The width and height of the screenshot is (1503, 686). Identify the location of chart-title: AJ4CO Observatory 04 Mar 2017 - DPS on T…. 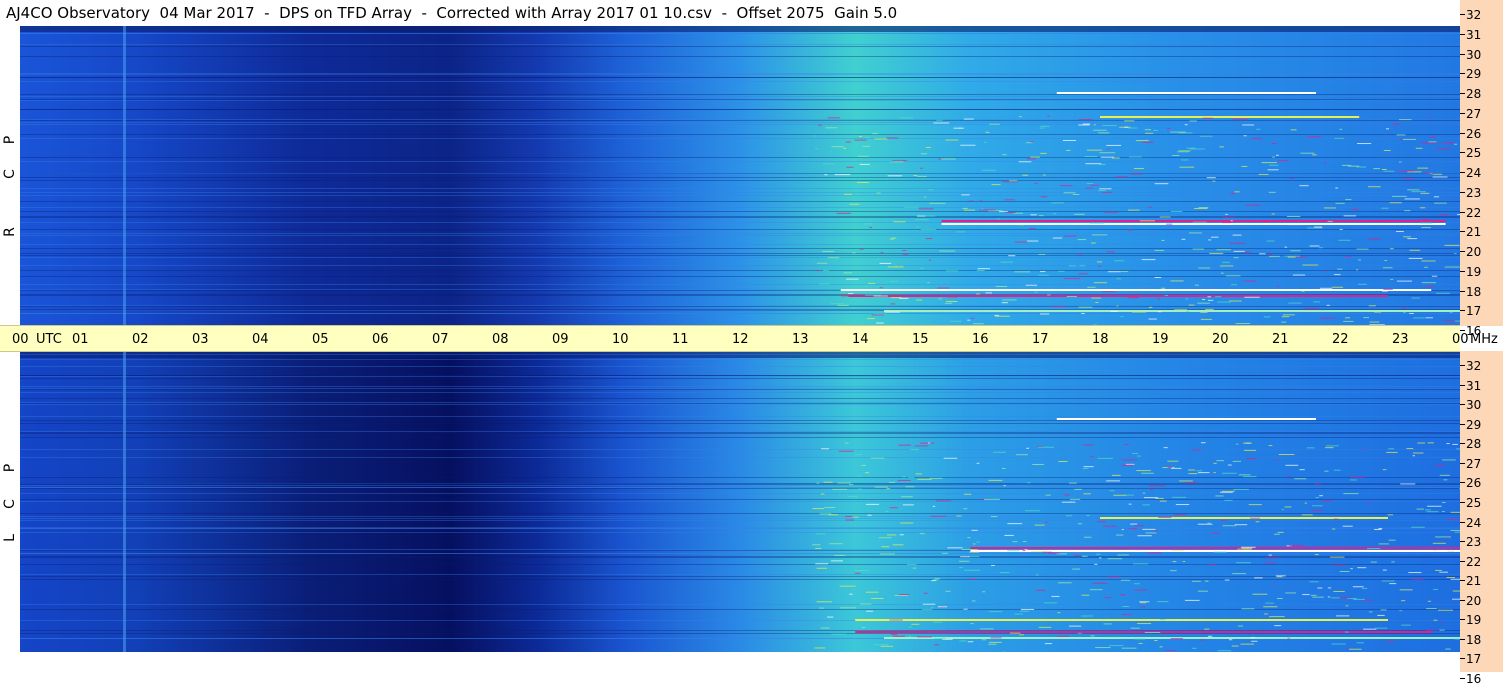
(730, 13).